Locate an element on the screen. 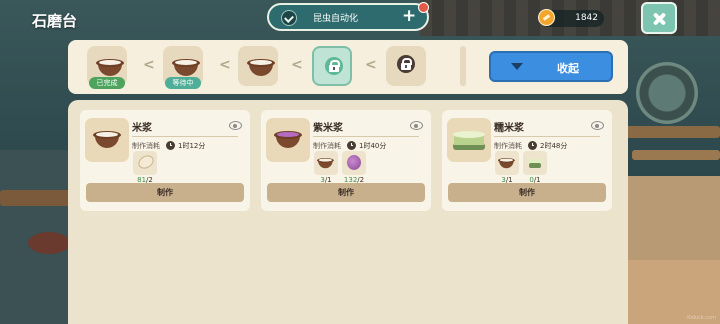 Image resolution: width=720 pixels, height=324 pixels. queue-slot-partial is located at coordinates (463, 66).